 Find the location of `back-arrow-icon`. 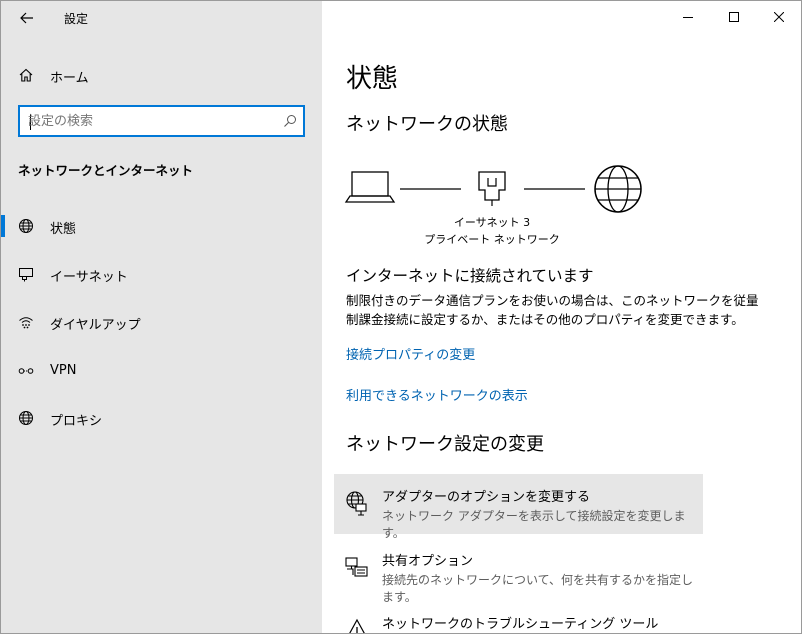

back-arrow-icon is located at coordinates (26, 18).